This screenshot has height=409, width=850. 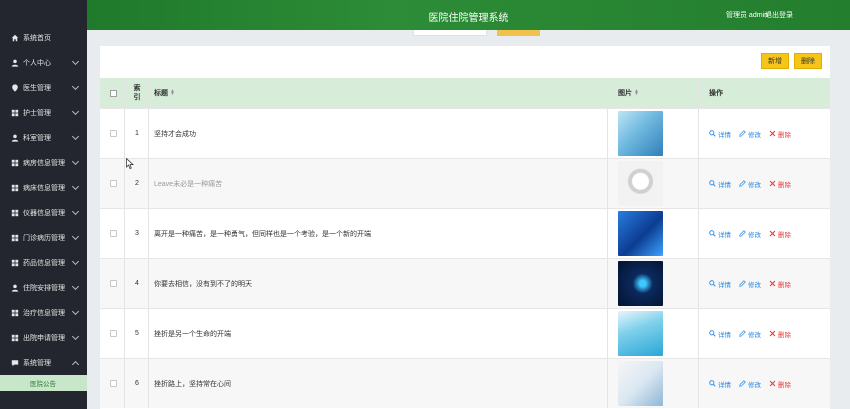 I want to click on sidebar-item-label: 个人中心, so click(x=37, y=63).